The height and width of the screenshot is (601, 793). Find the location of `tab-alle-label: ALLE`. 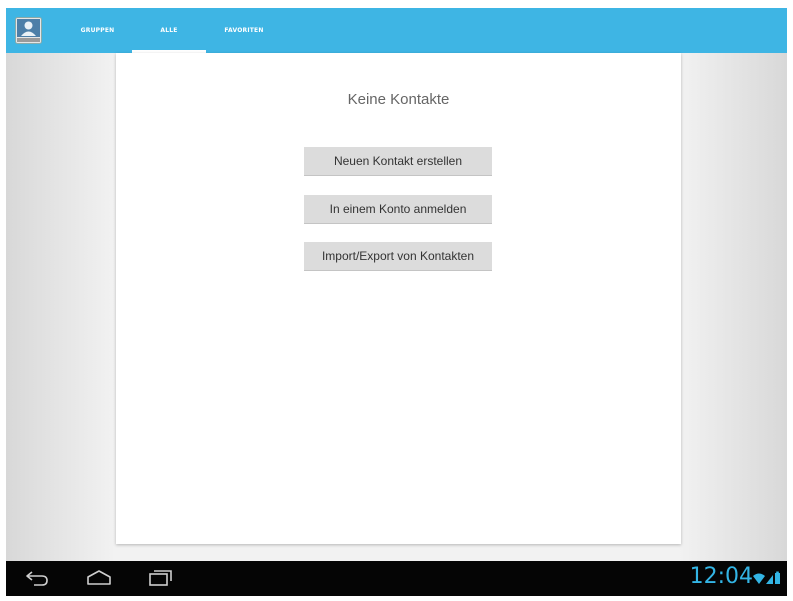

tab-alle-label: ALLE is located at coordinates (169, 30).